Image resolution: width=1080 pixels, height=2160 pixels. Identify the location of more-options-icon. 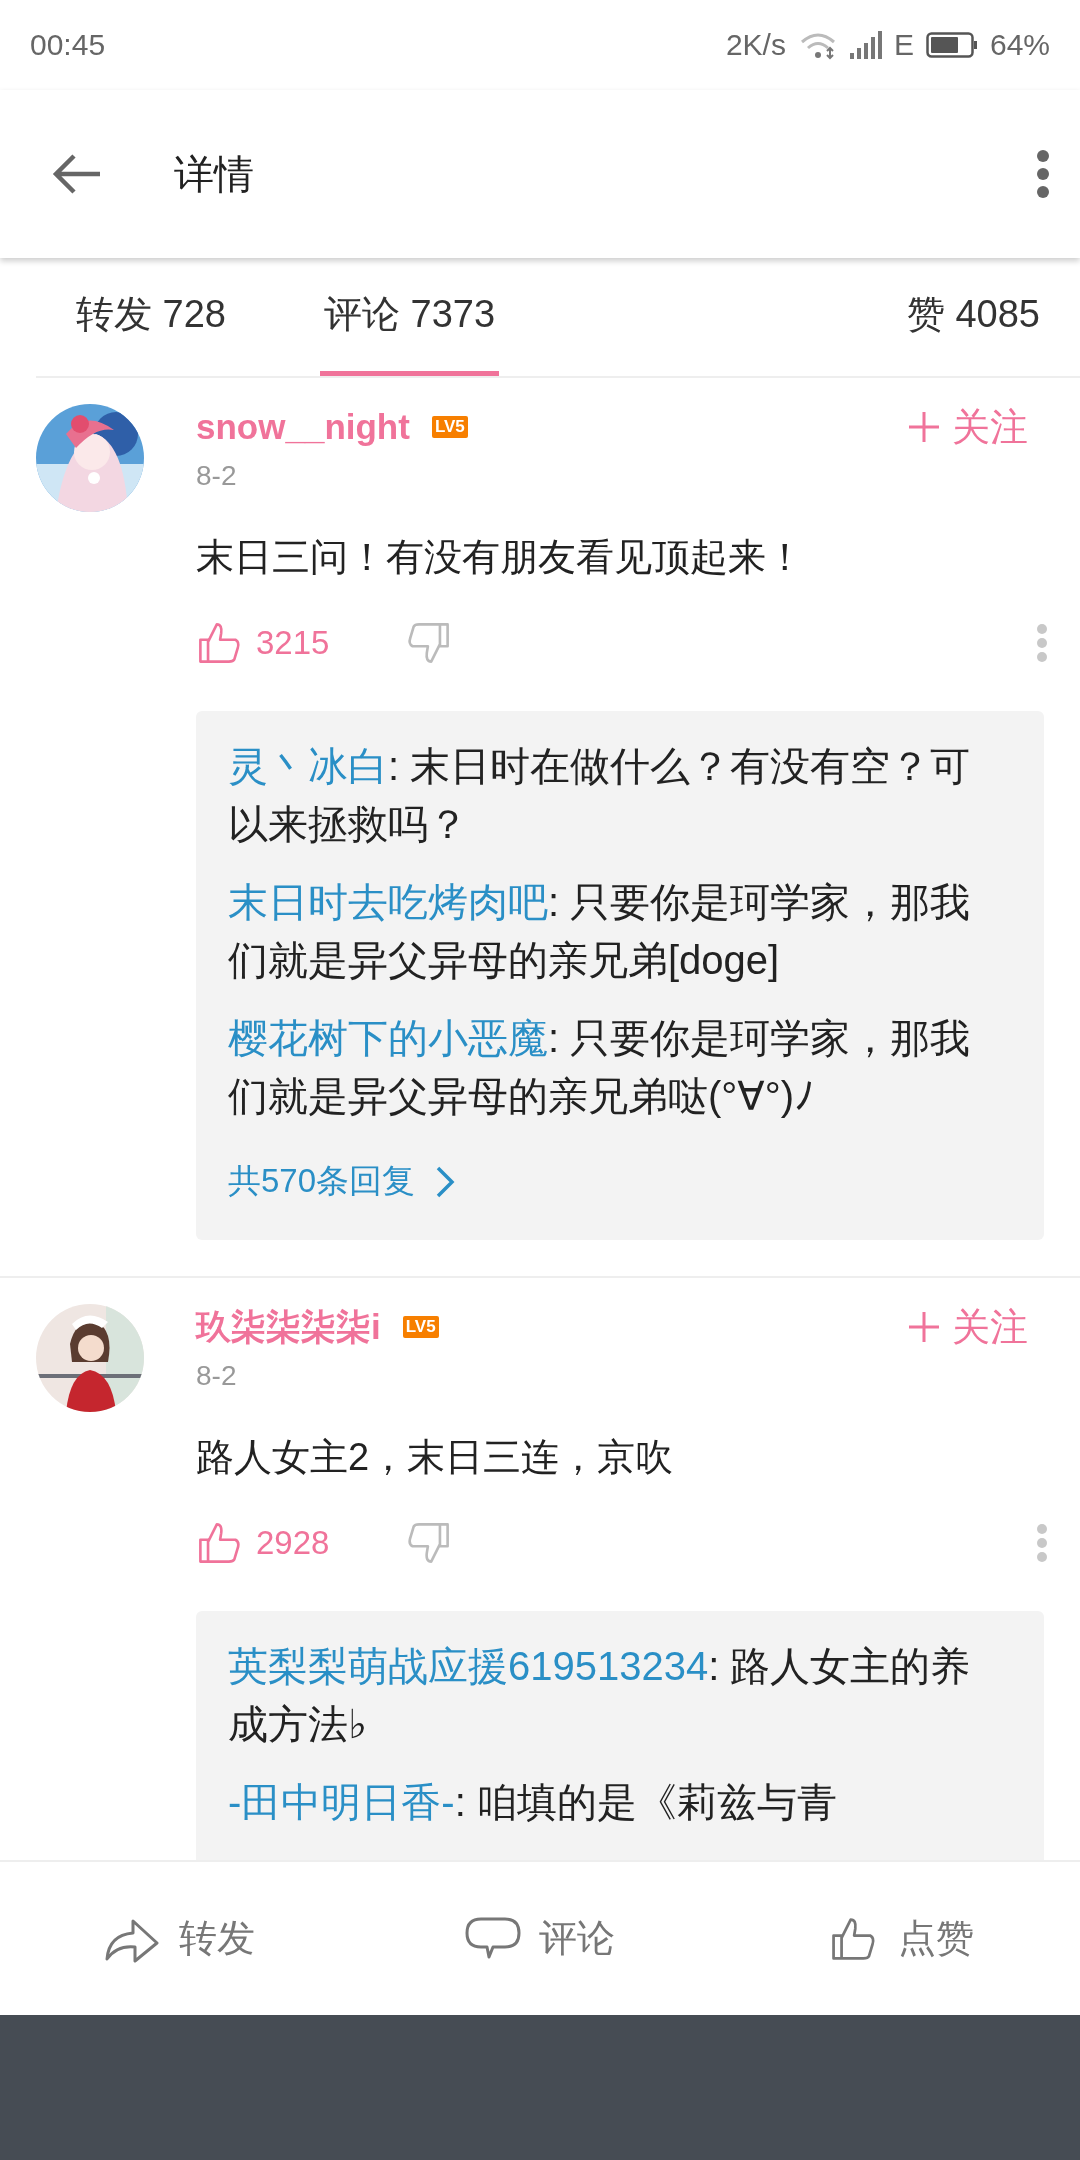
(1043, 174).